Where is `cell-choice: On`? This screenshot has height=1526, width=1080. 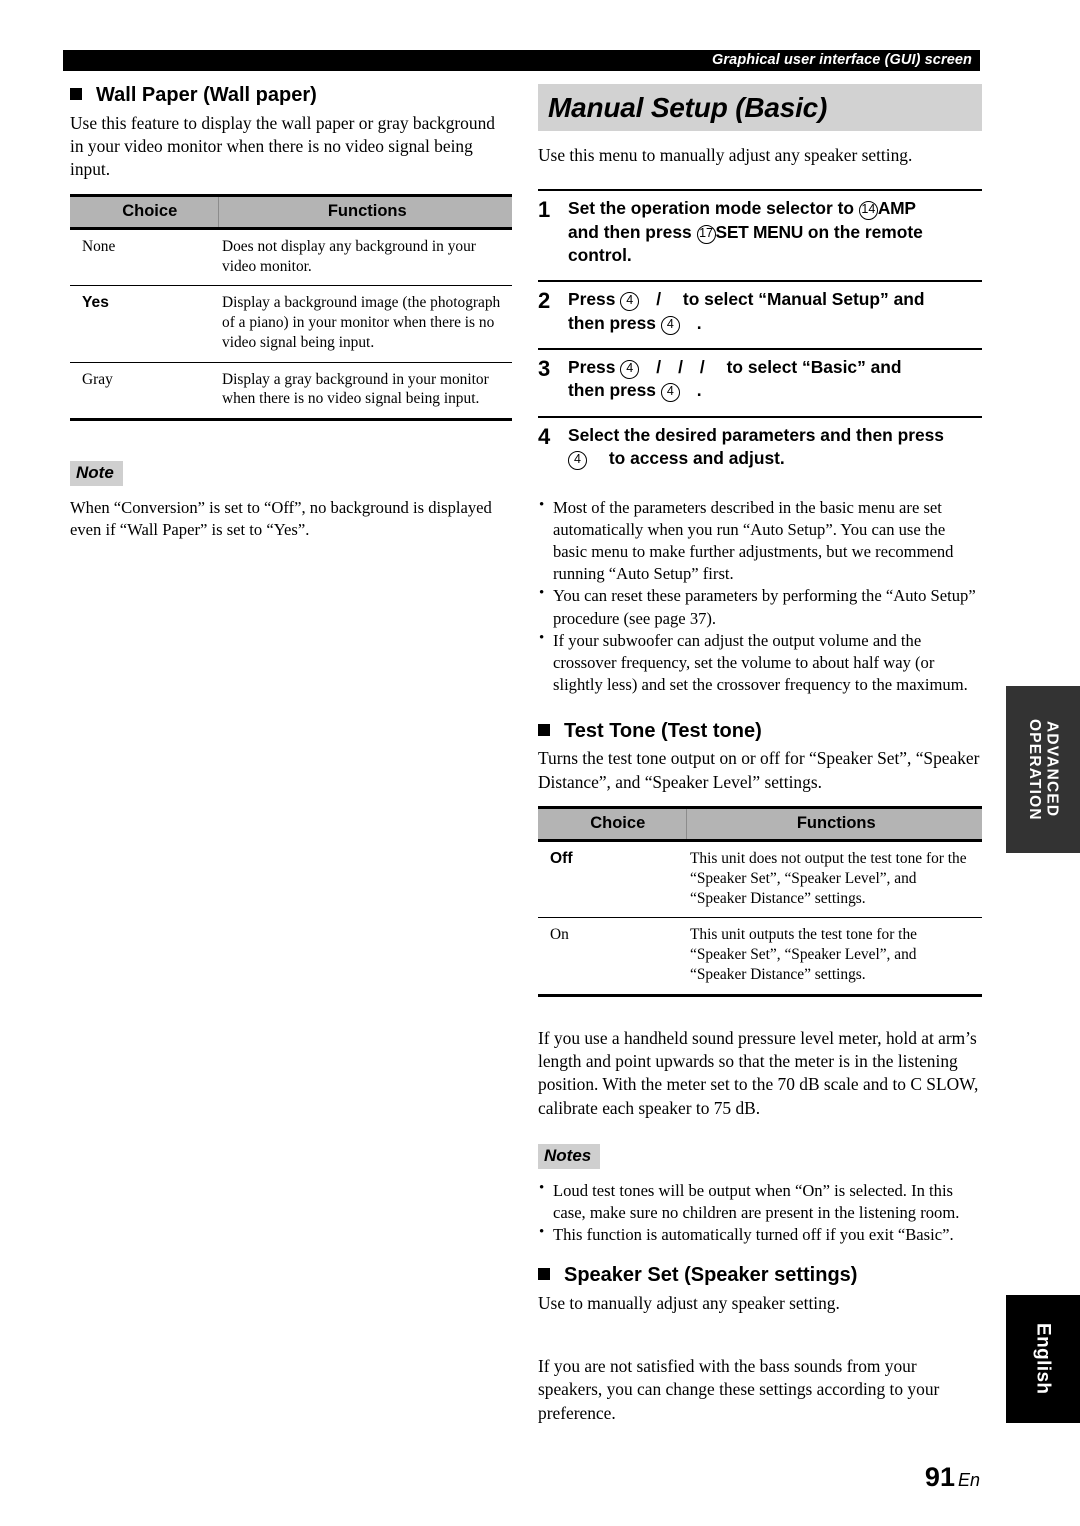
cell-choice: On is located at coordinates (612, 957).